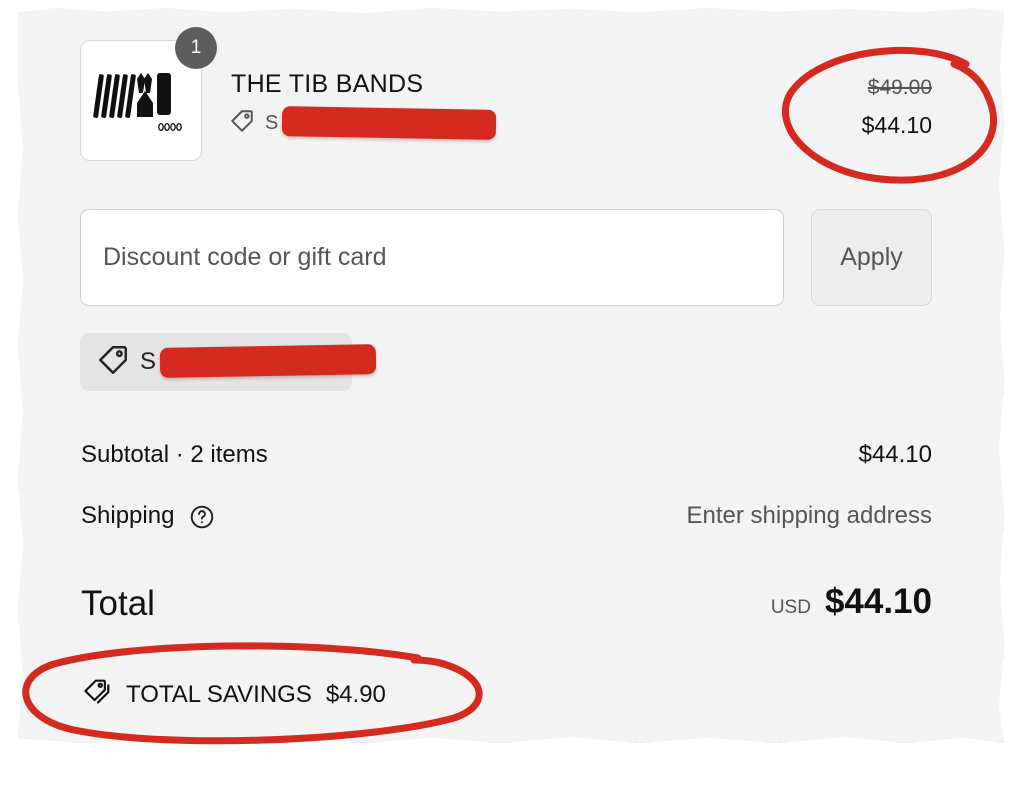 Image resolution: width=1024 pixels, height=788 pixels. I want to click on quantity-badge: 1, so click(196, 48).